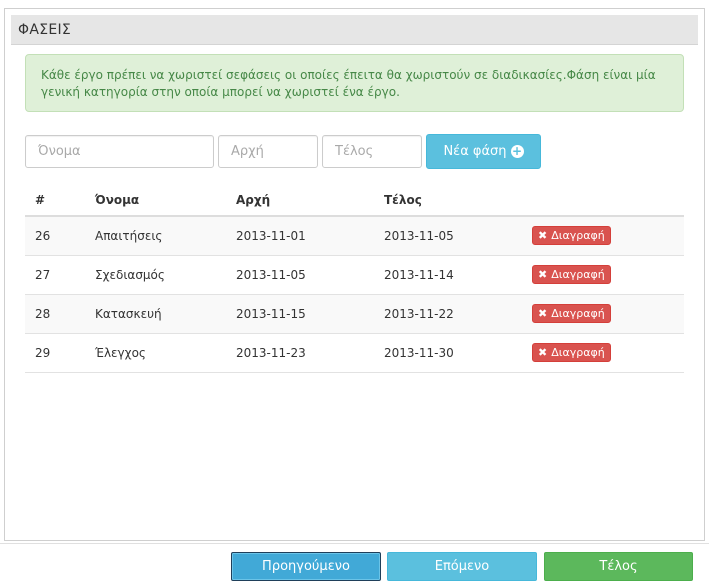  Describe the element at coordinates (447, 275) in the screenshot. I see `row-end: 2013-11-14` at that location.